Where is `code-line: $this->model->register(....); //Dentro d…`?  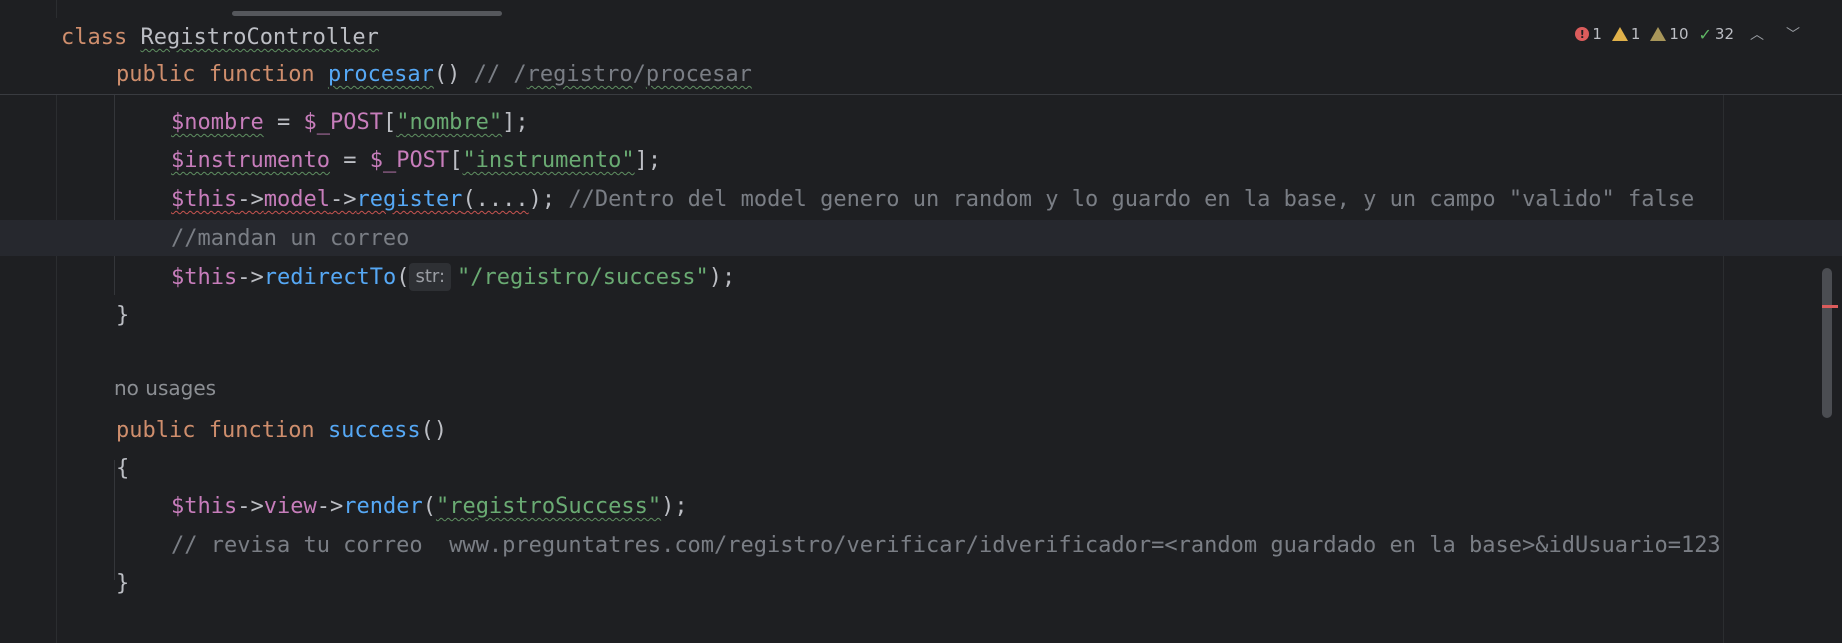 code-line: $this->model->register(....); //Dentro d… is located at coordinates (932, 200).